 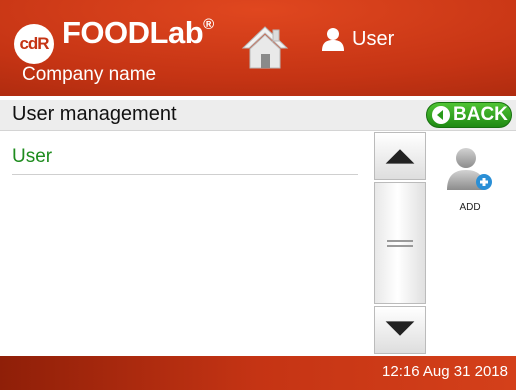 I want to click on status-bar: 12:16 Aug 31 2018, so click(x=258, y=373).